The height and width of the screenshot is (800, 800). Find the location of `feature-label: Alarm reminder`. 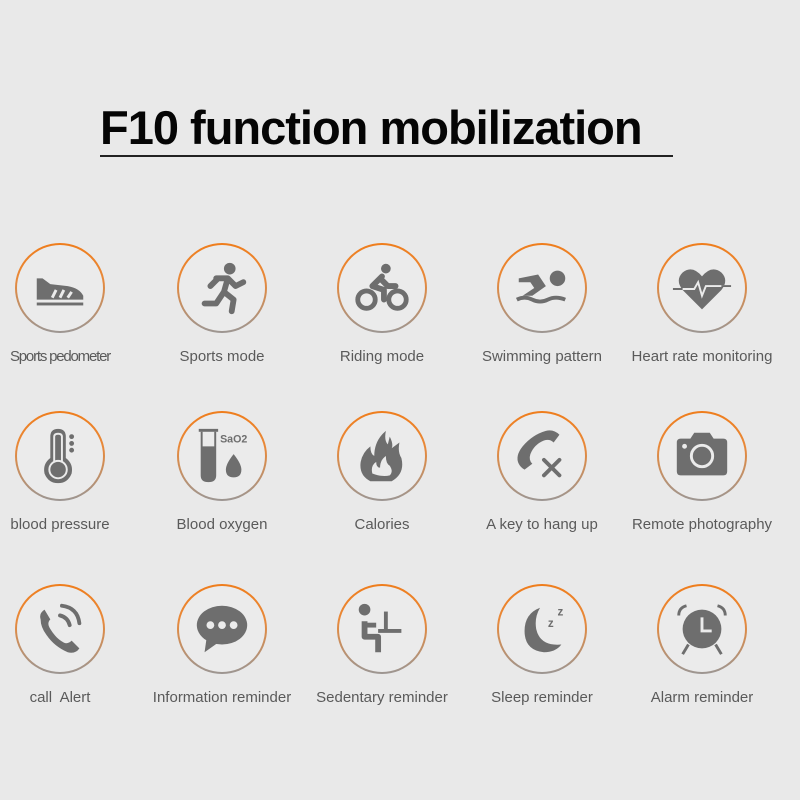

feature-label: Alarm reminder is located at coordinates (702, 697).